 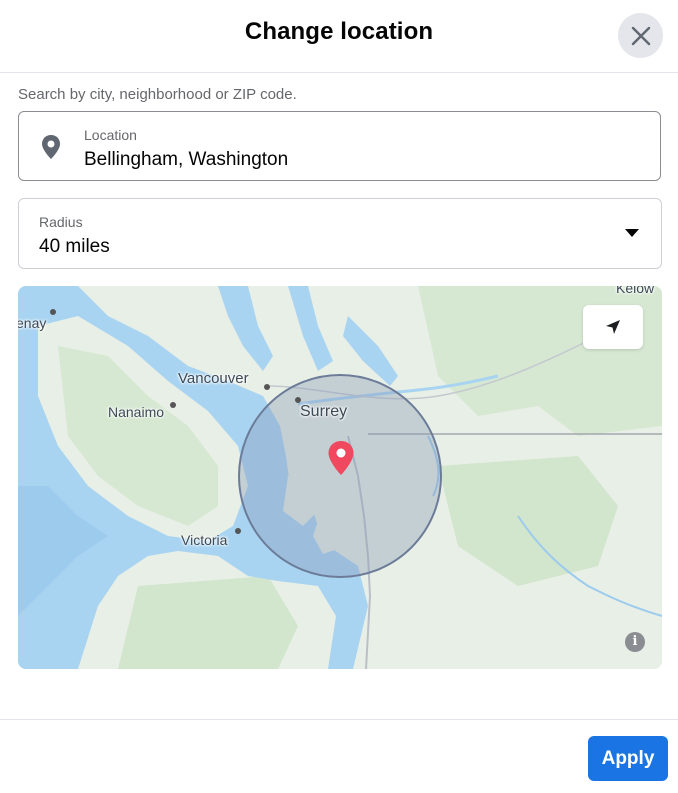 What do you see at coordinates (186, 159) in the screenshot?
I see `location-value: Bellingham, Washington` at bounding box center [186, 159].